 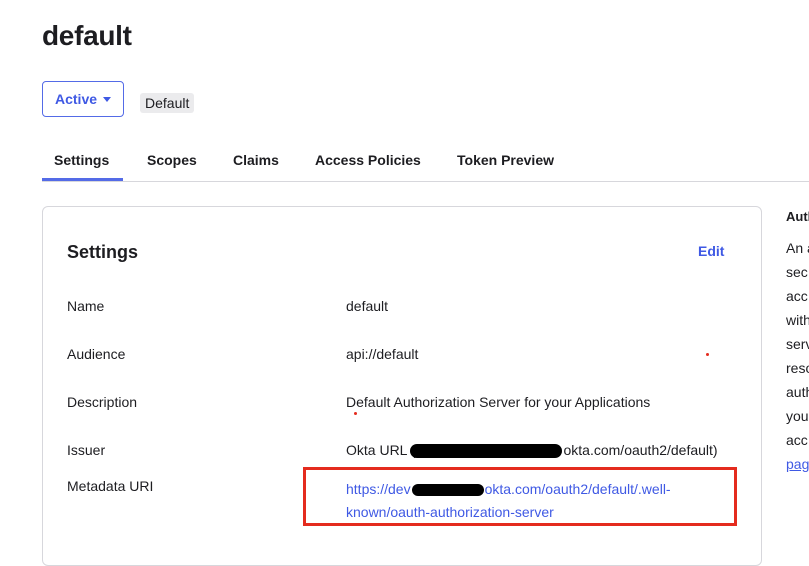 What do you see at coordinates (81, 160) in the screenshot?
I see `tab-settings: Settings` at bounding box center [81, 160].